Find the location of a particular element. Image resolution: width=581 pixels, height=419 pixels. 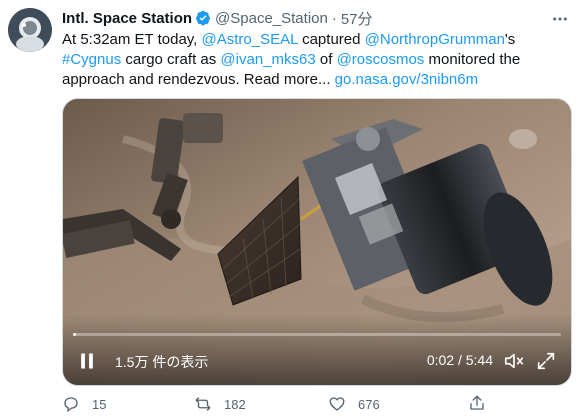

video-controls: 1.5万 件の表示 0:02 / 5:44 is located at coordinates (317, 361).